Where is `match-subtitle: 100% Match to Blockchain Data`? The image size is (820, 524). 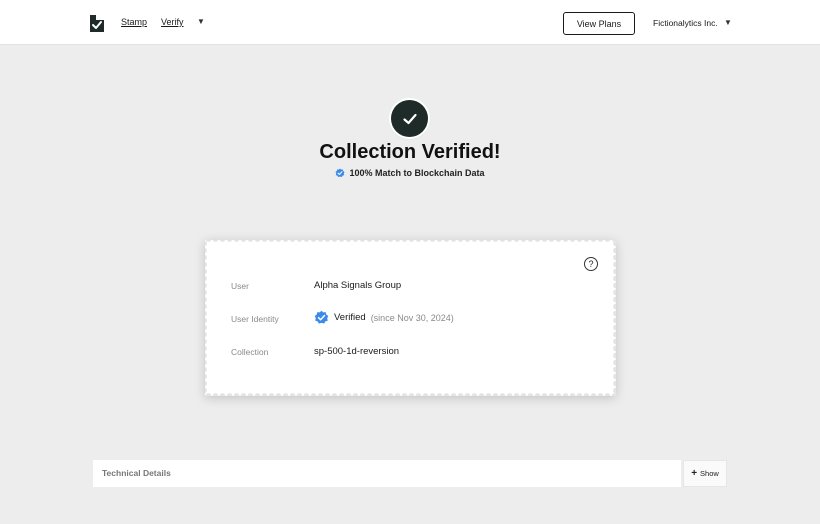
match-subtitle: 100% Match to Blockchain Data is located at coordinates (410, 173).